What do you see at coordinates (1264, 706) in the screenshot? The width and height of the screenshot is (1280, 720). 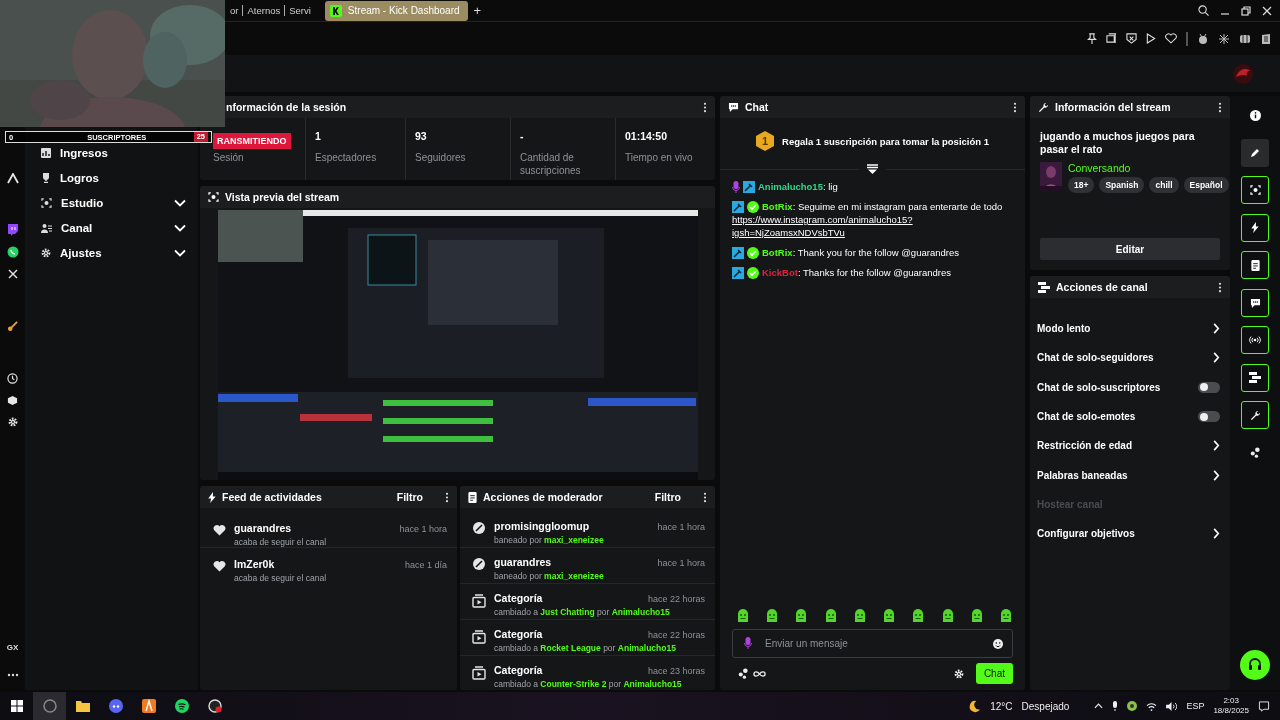 I see `notification-icon` at bounding box center [1264, 706].